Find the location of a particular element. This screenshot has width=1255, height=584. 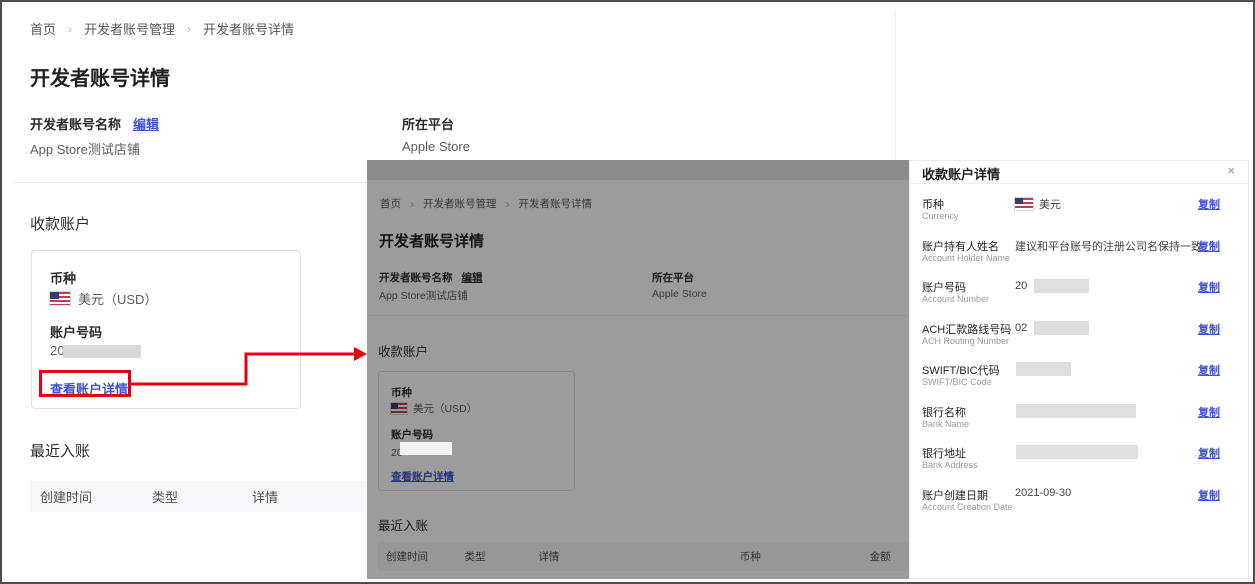

drawer-row-label: SWIFT/BIC代码 is located at coordinates (961, 371).